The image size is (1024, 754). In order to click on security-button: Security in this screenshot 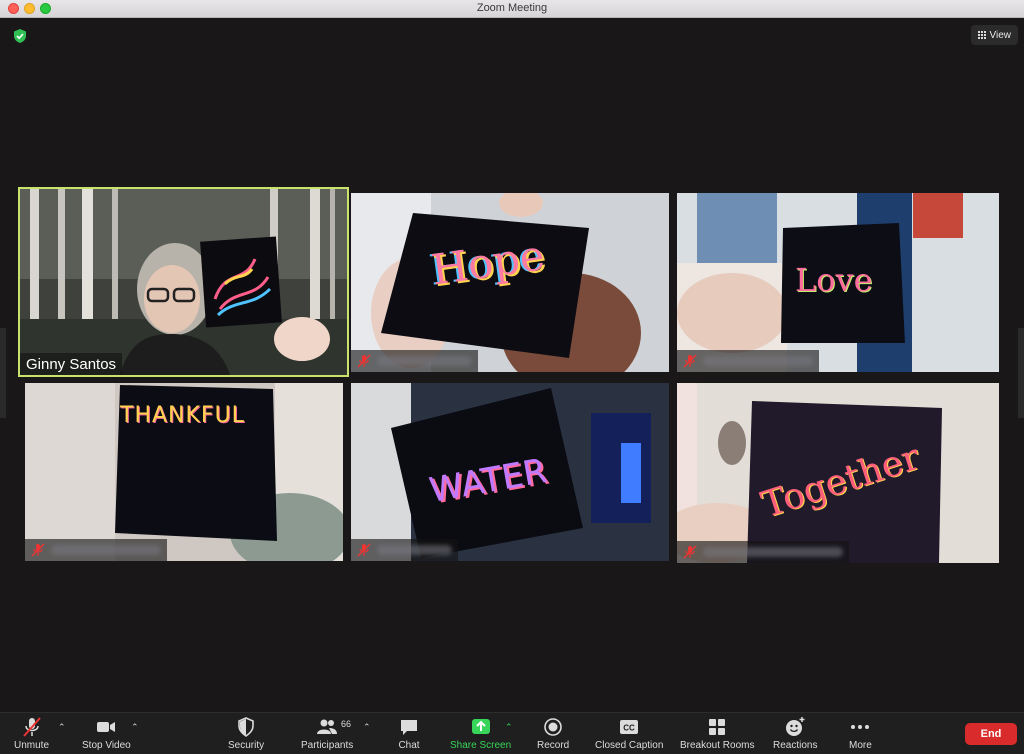, I will do `click(246, 733)`.